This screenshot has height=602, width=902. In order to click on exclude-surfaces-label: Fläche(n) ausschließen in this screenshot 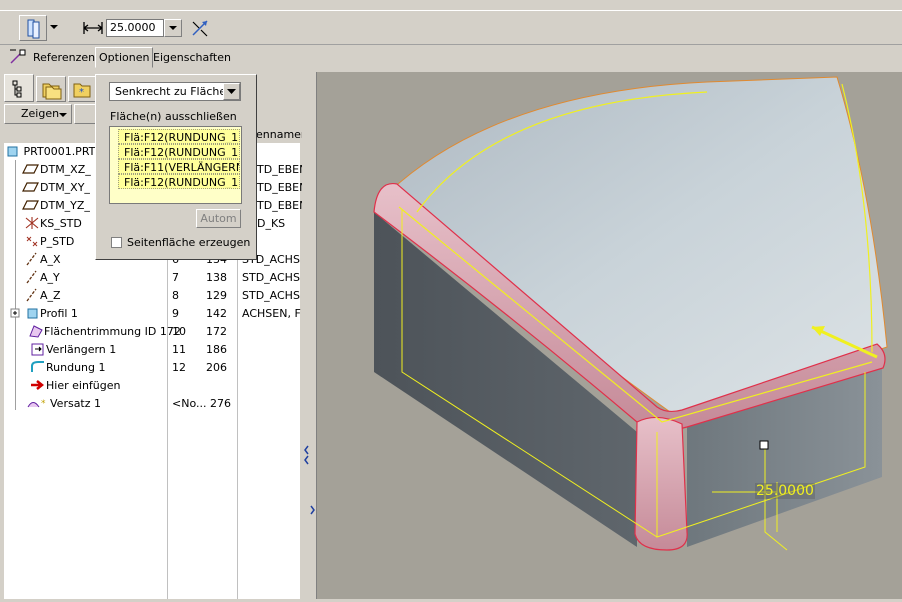, I will do `click(173, 116)`.